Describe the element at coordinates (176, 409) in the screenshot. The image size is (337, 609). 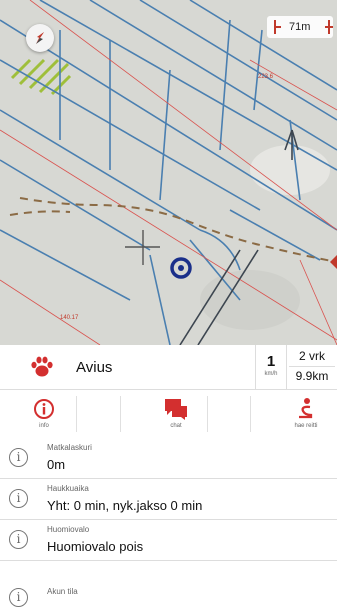
I see `chat-bubbles-icon` at that location.